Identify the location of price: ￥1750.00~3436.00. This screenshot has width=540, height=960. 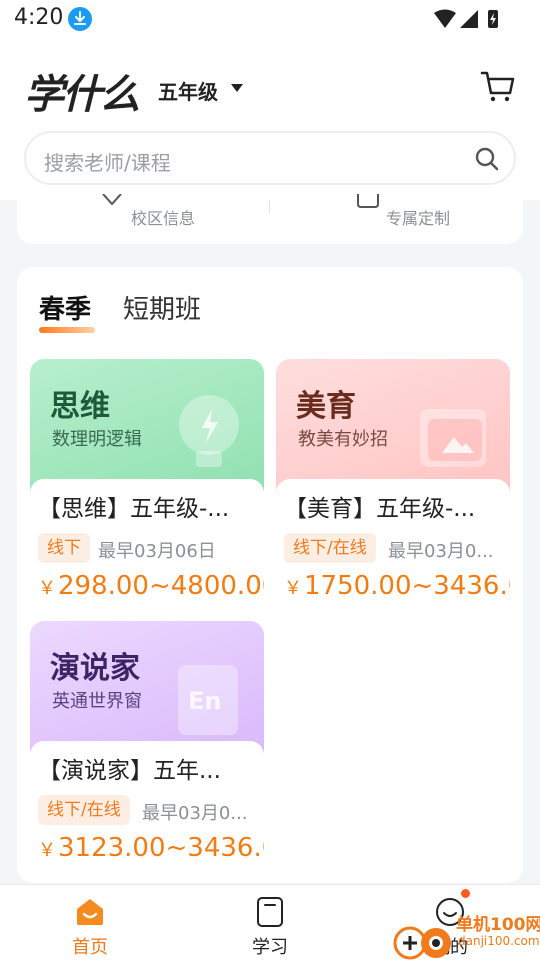
(397, 586).